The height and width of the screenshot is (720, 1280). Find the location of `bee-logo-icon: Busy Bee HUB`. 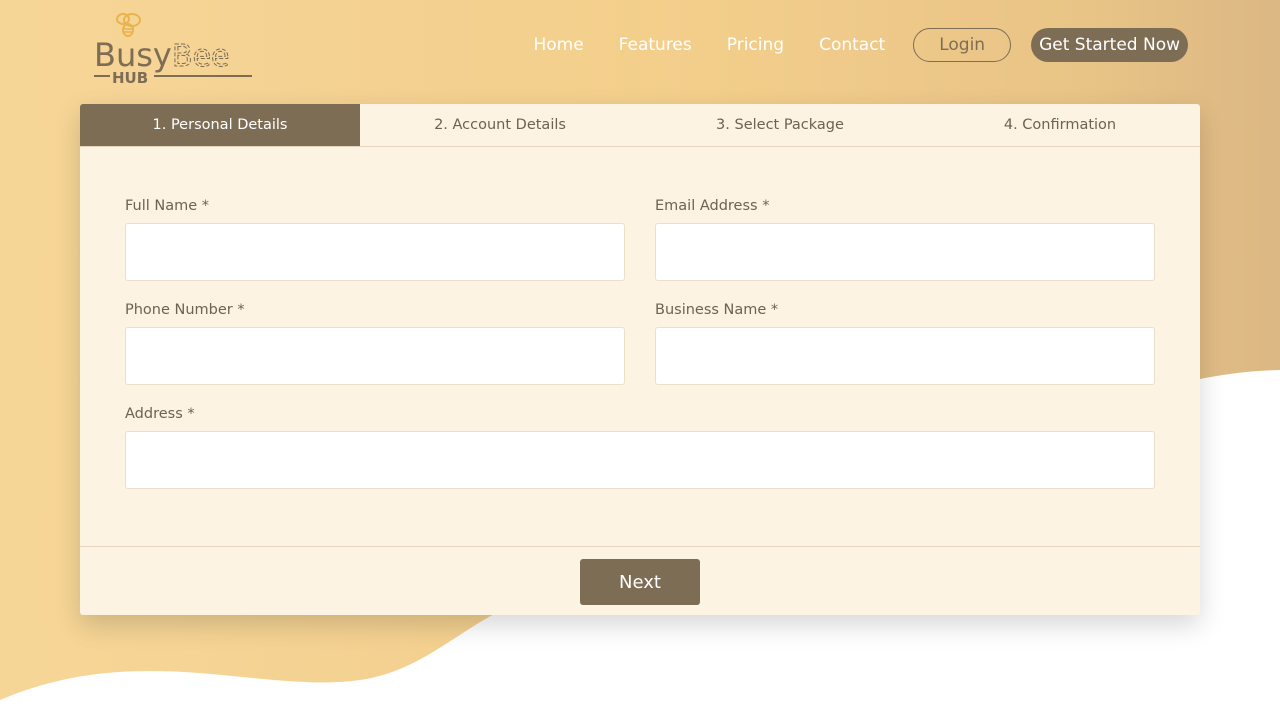

bee-logo-icon: Busy Bee HUB is located at coordinates (173, 50).